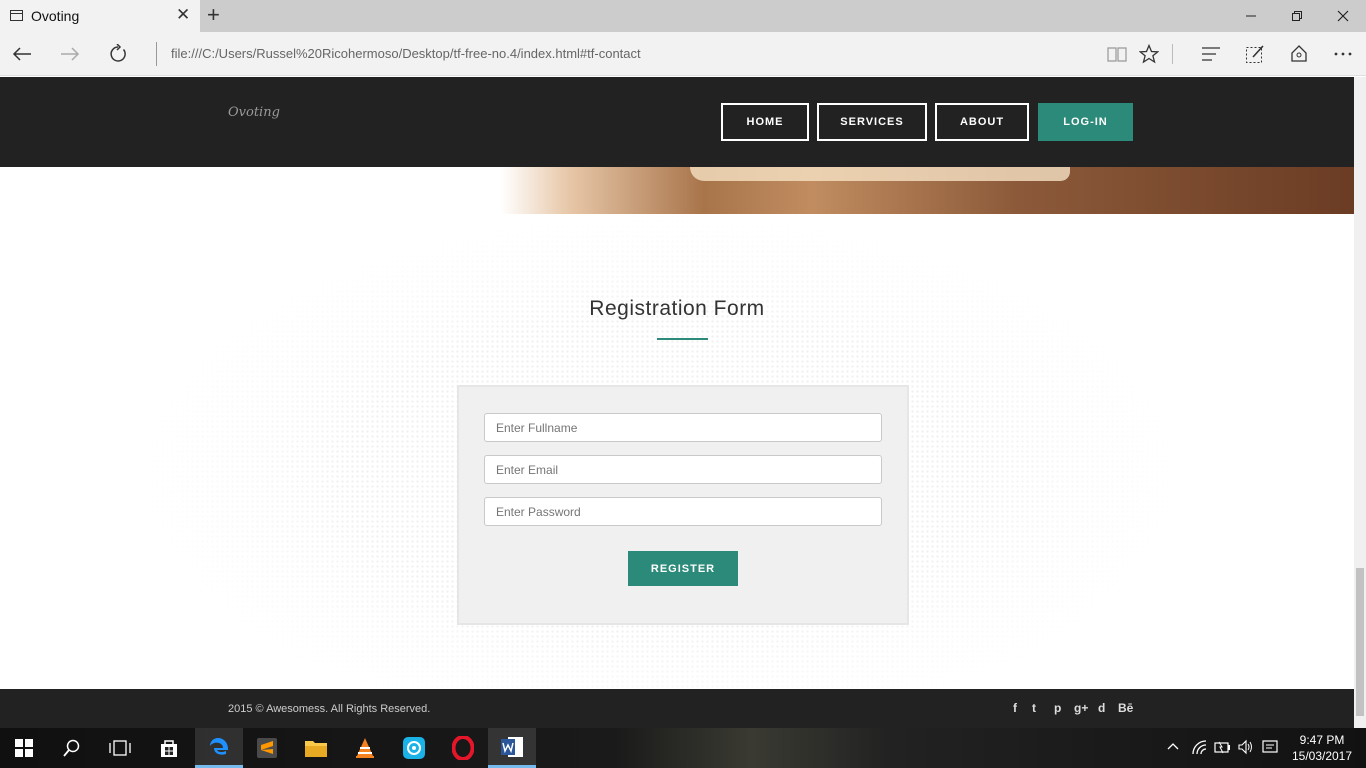  Describe the element at coordinates (55, 16) in the screenshot. I see `tab-title: Ovoting` at that location.